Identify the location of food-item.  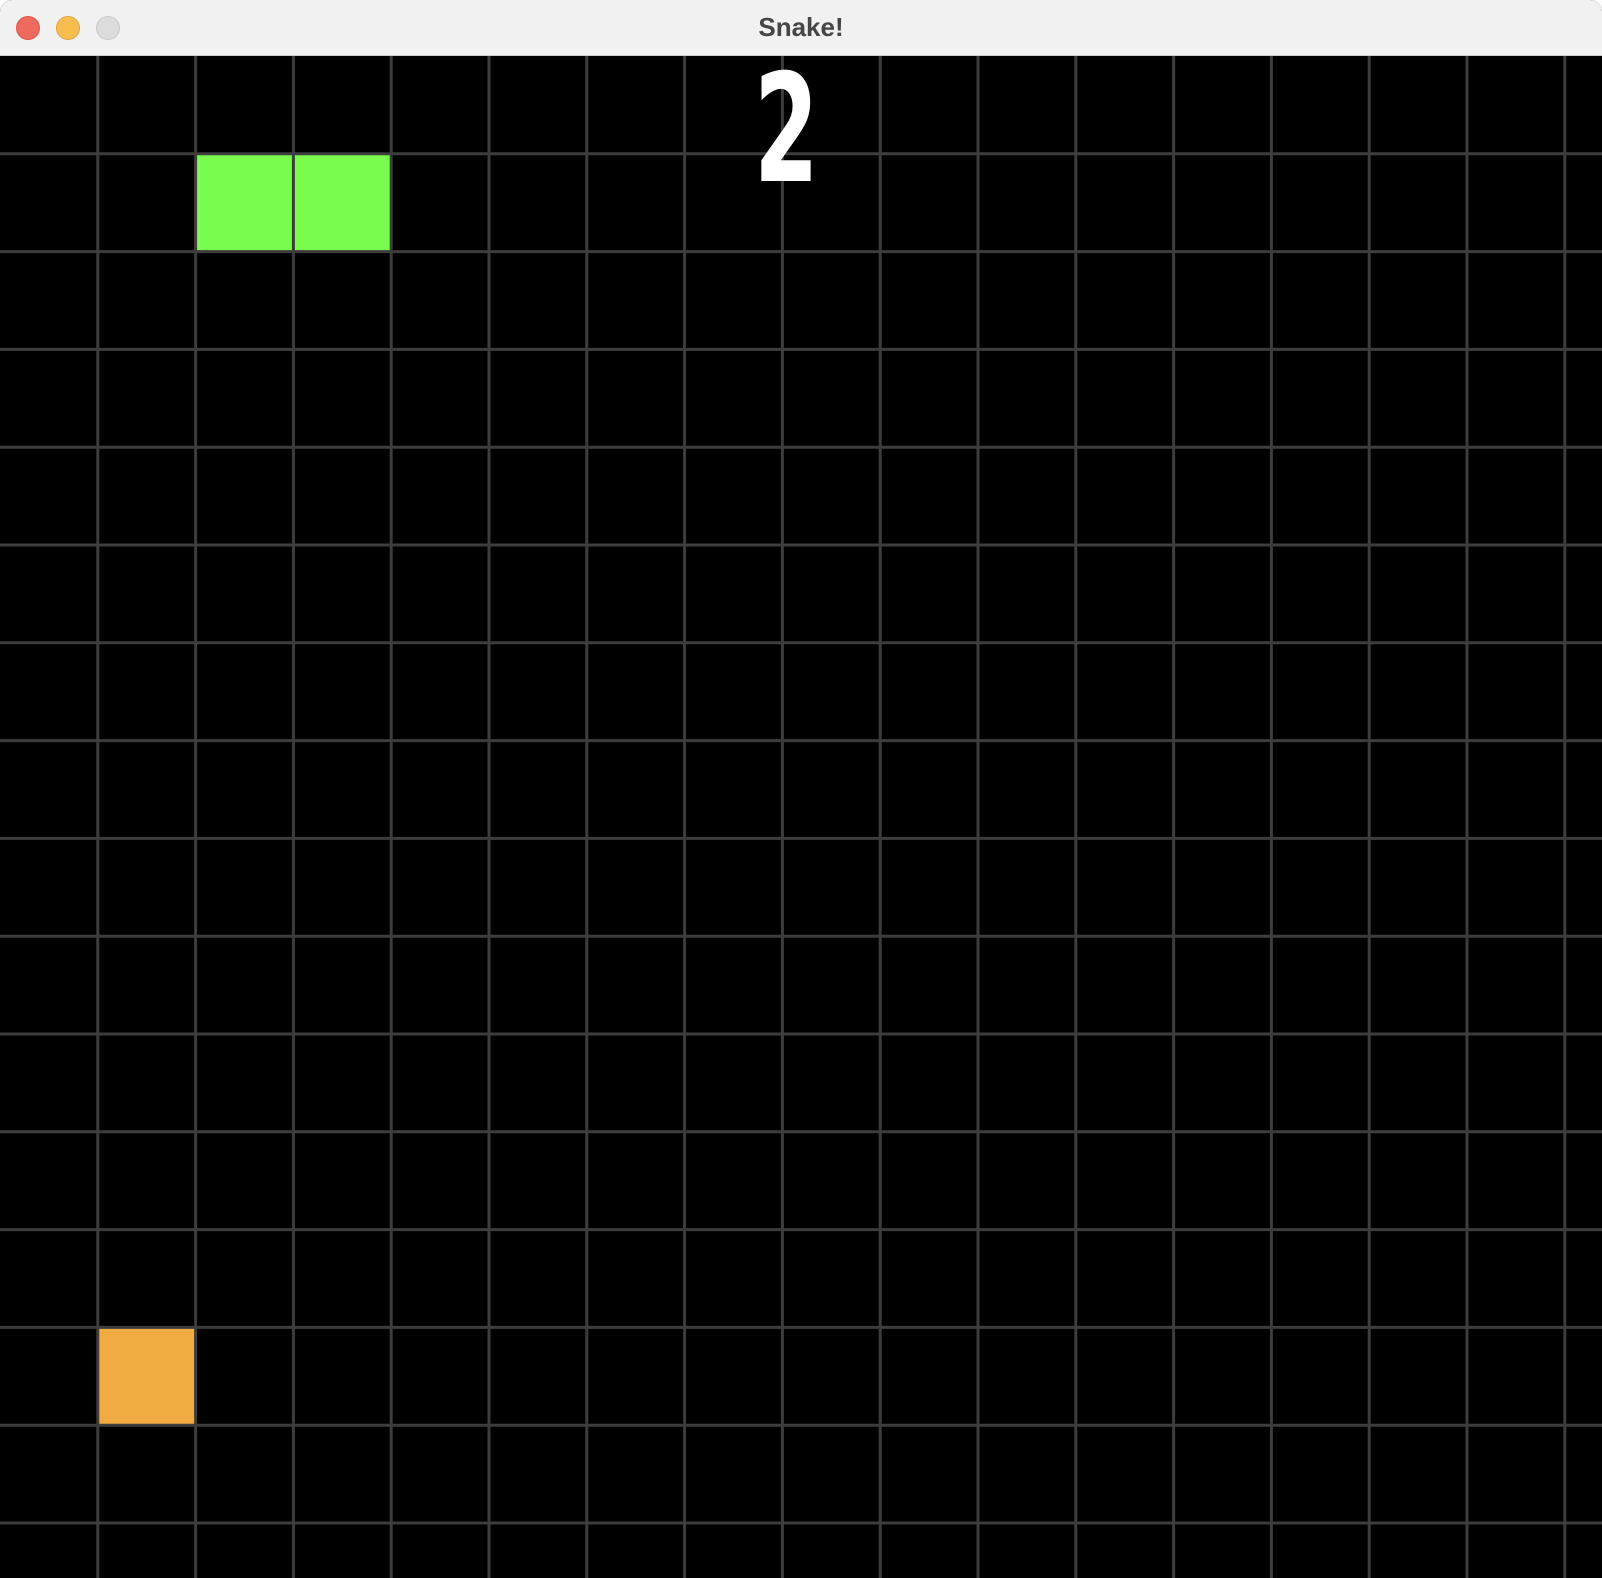
(146, 1376).